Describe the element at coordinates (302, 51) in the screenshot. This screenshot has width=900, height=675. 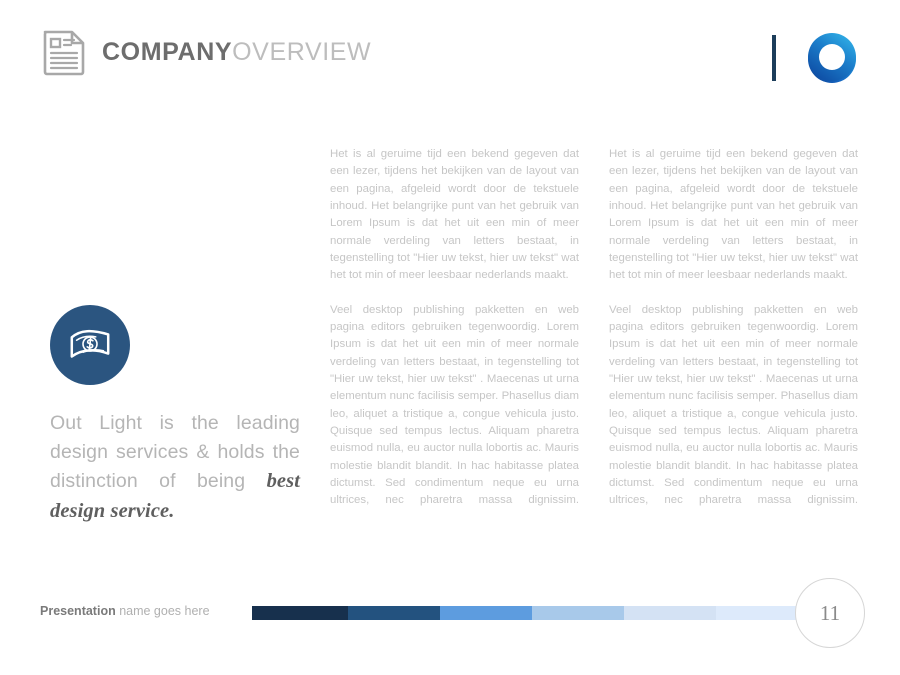
I see `brand-title-light: OVERVIEW` at that location.